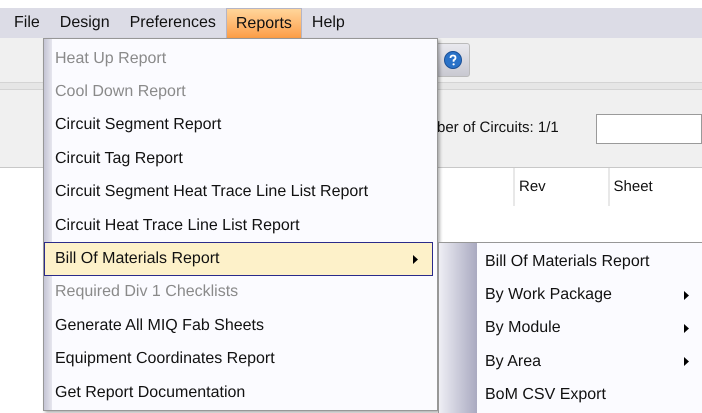  I want to click on filter-field, so click(649, 129).